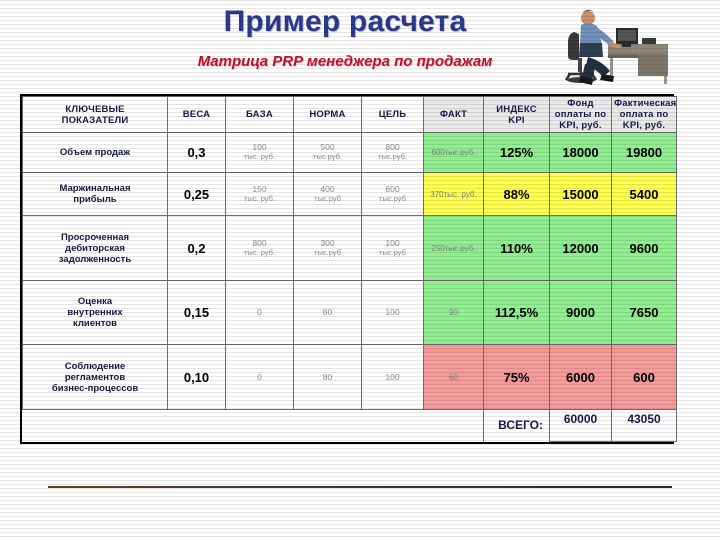 The image size is (720, 540). I want to click on col-header-fund: Фонд оплаты по KPI, руб., so click(580, 114).